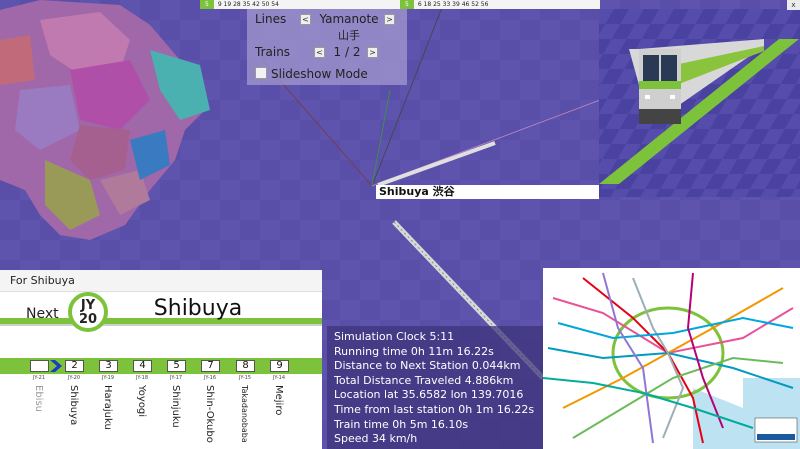 This screenshot has height=449, width=800. I want to click on timeline-numbers: 9 19 28 35 42 50 54, so click(248, 4).